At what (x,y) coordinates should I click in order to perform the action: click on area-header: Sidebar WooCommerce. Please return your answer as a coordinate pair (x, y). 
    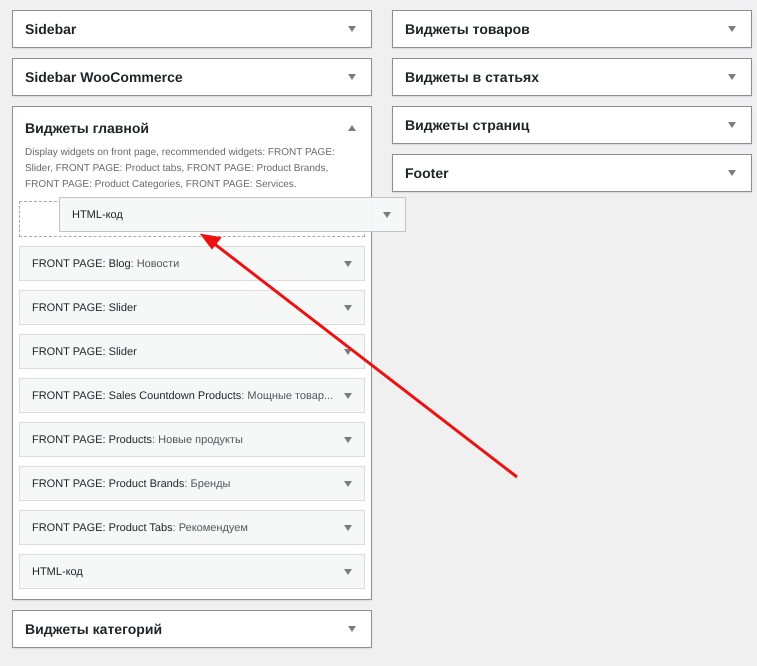
    Looking at the image, I should click on (192, 77).